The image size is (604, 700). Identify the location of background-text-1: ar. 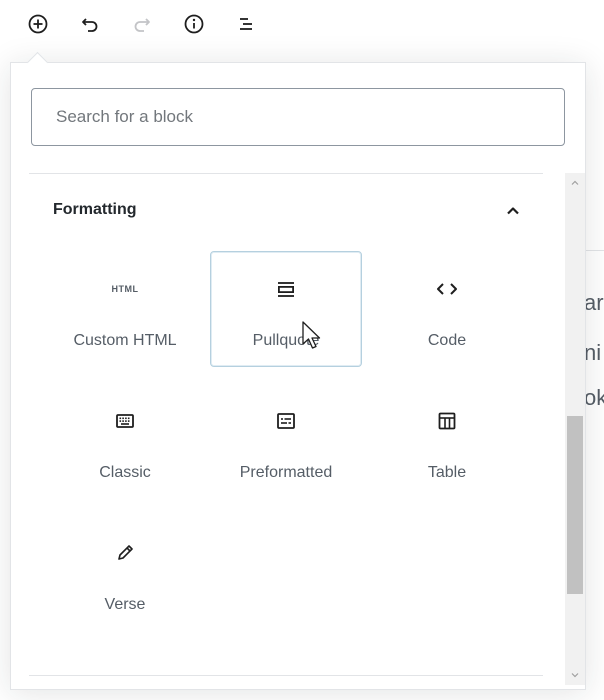
(594, 302).